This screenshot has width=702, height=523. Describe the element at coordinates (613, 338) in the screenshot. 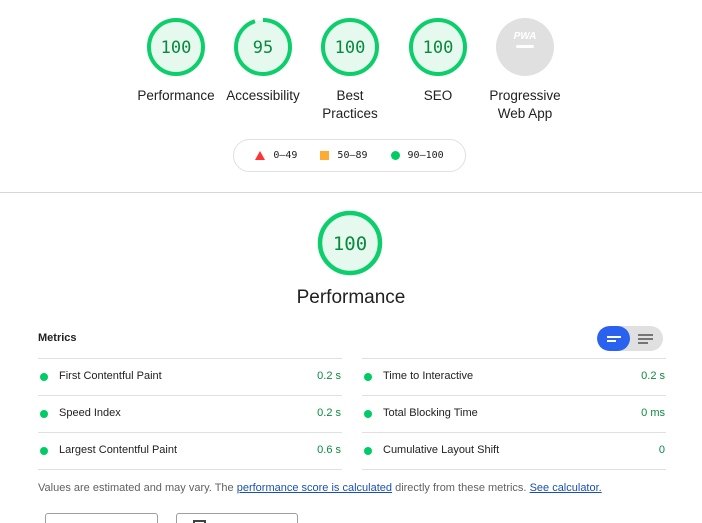

I see `compact-view-button` at that location.